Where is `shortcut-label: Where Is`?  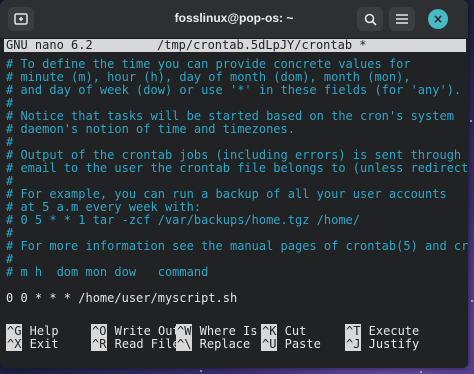 shortcut-label: Where Is is located at coordinates (225, 331).